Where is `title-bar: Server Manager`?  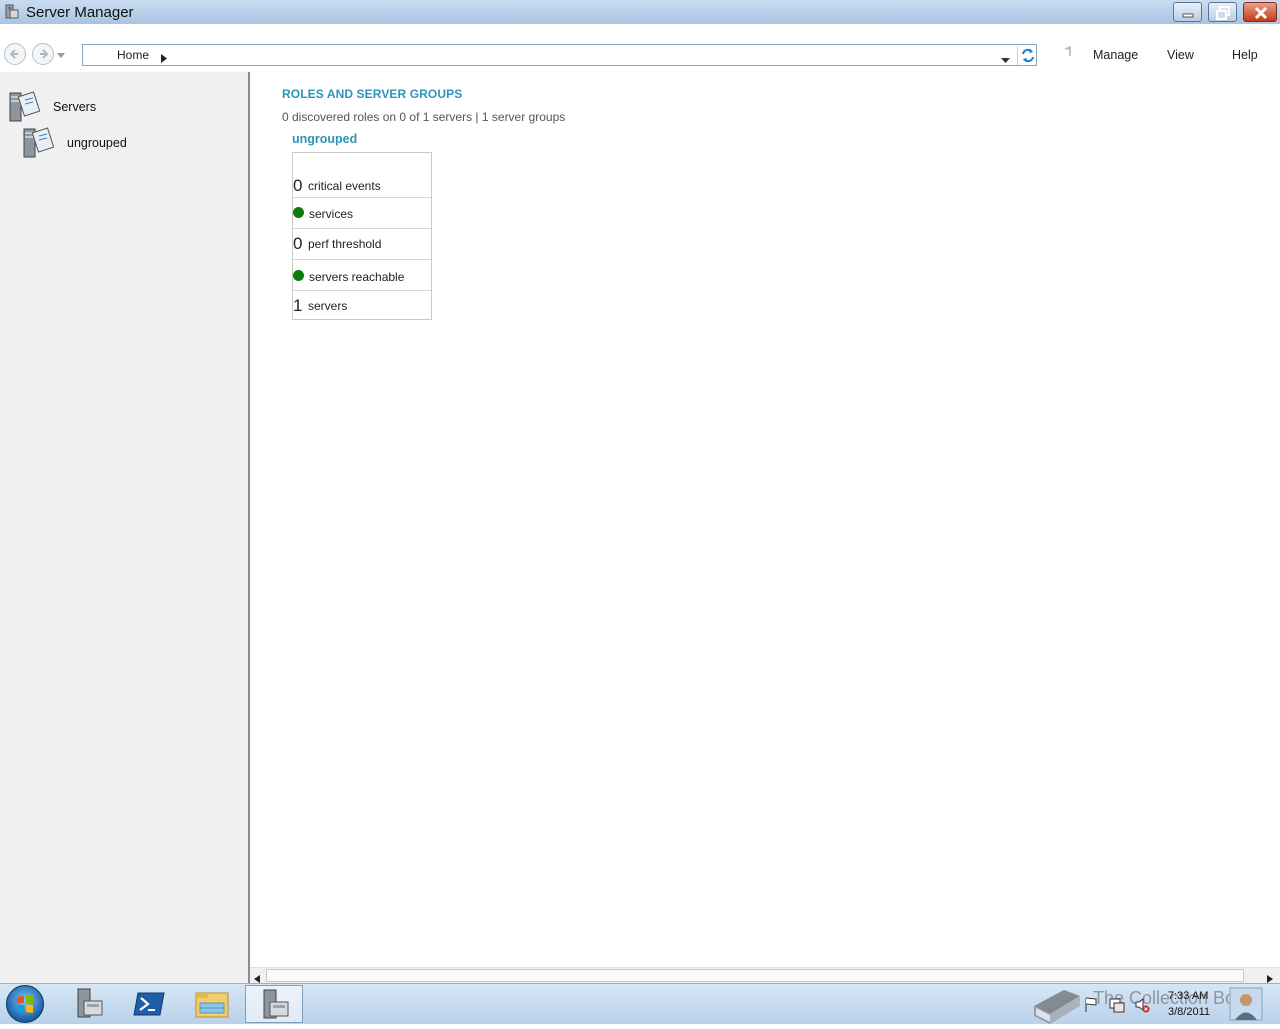
title-bar: Server Manager is located at coordinates (640, 12).